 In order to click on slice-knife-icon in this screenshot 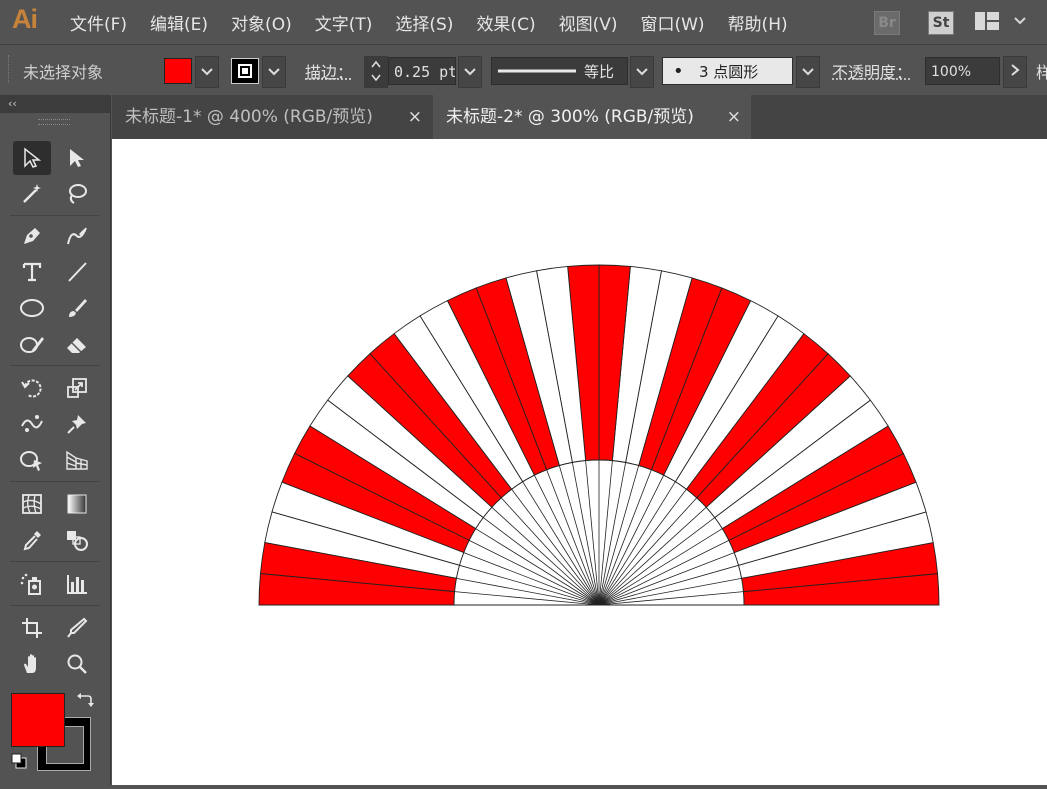, I will do `click(77, 627)`.